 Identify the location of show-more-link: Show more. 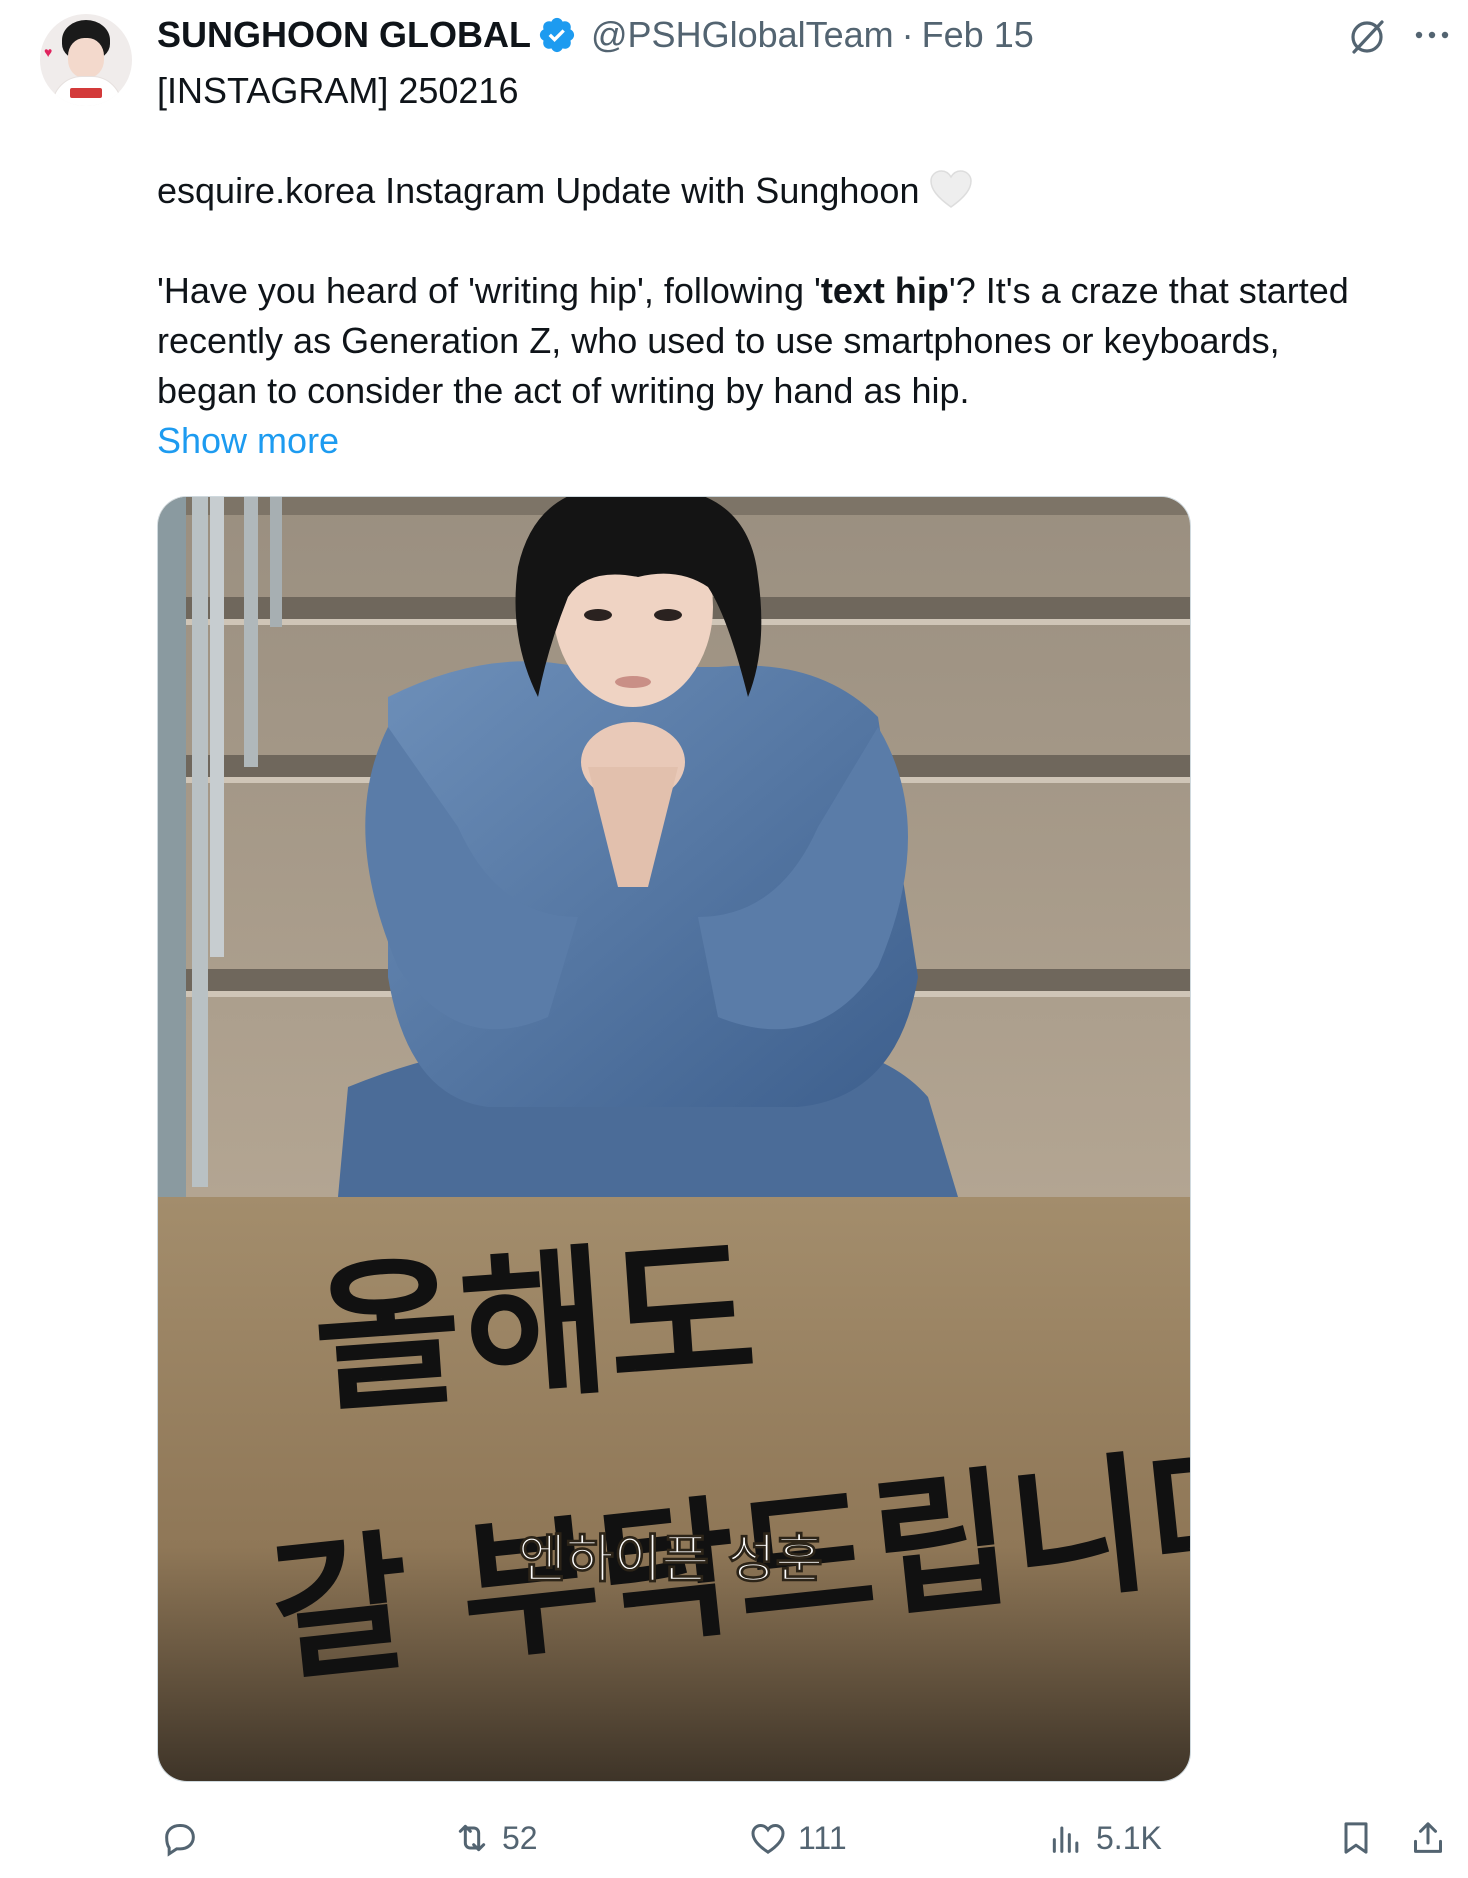
(248, 441).